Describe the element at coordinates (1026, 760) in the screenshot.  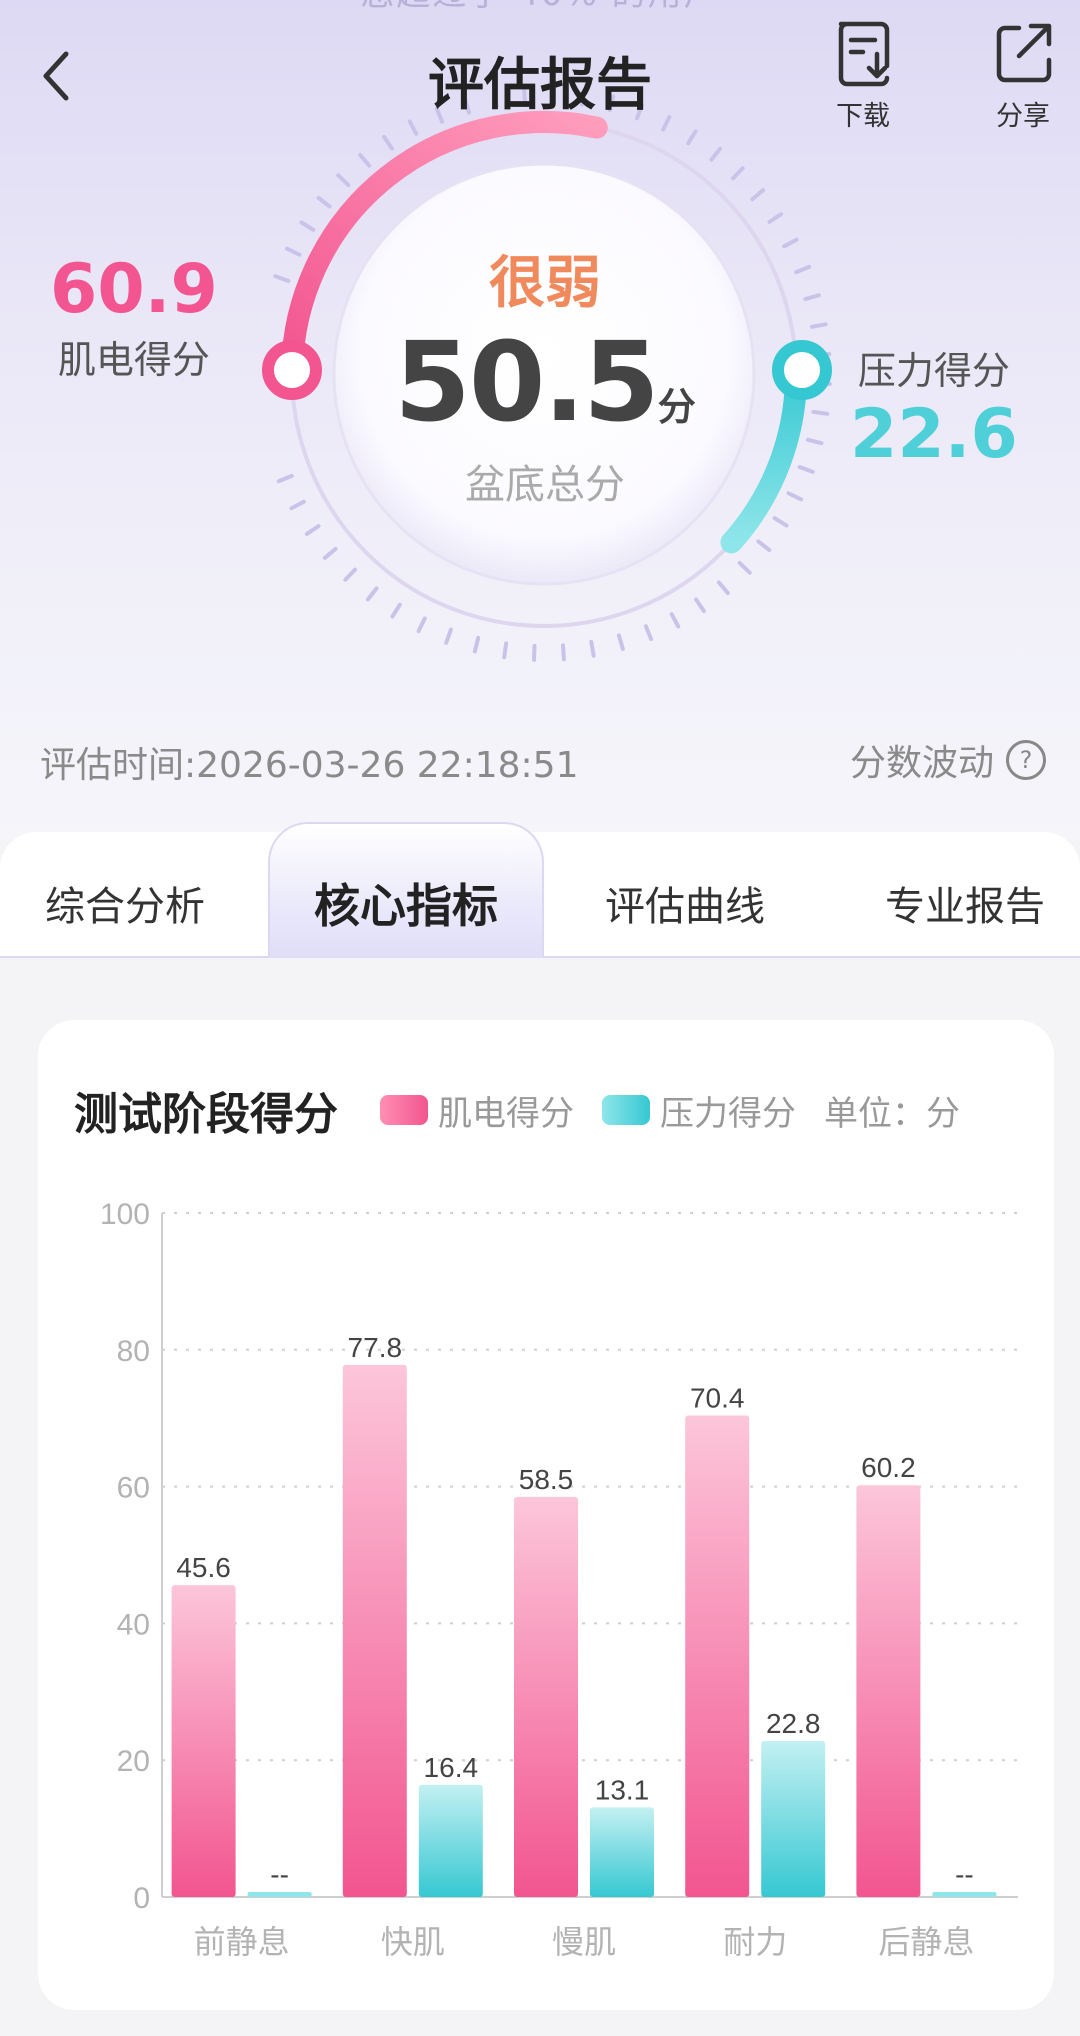
I see `help-icon: ?` at that location.